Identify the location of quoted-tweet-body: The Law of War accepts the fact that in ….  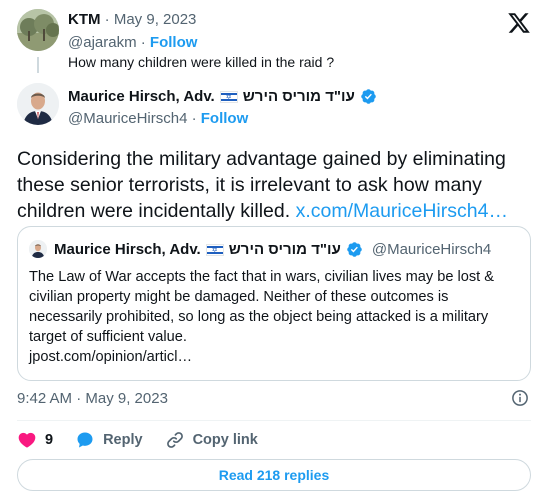
(262, 307).